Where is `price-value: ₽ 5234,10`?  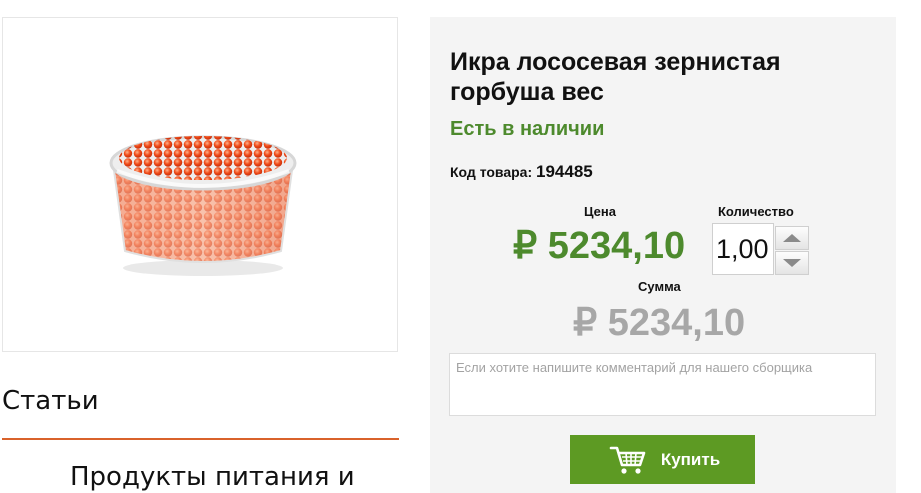 price-value: ₽ 5234,10 is located at coordinates (599, 246).